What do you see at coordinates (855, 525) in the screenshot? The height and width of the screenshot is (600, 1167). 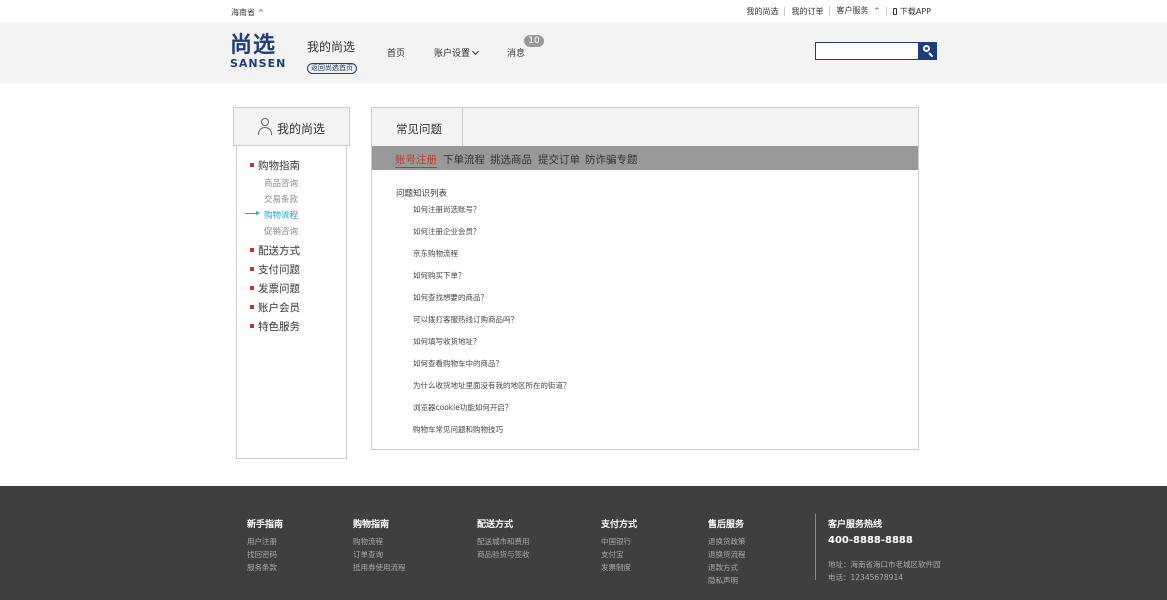 I see `hotline-title: 客户服务热线` at bounding box center [855, 525].